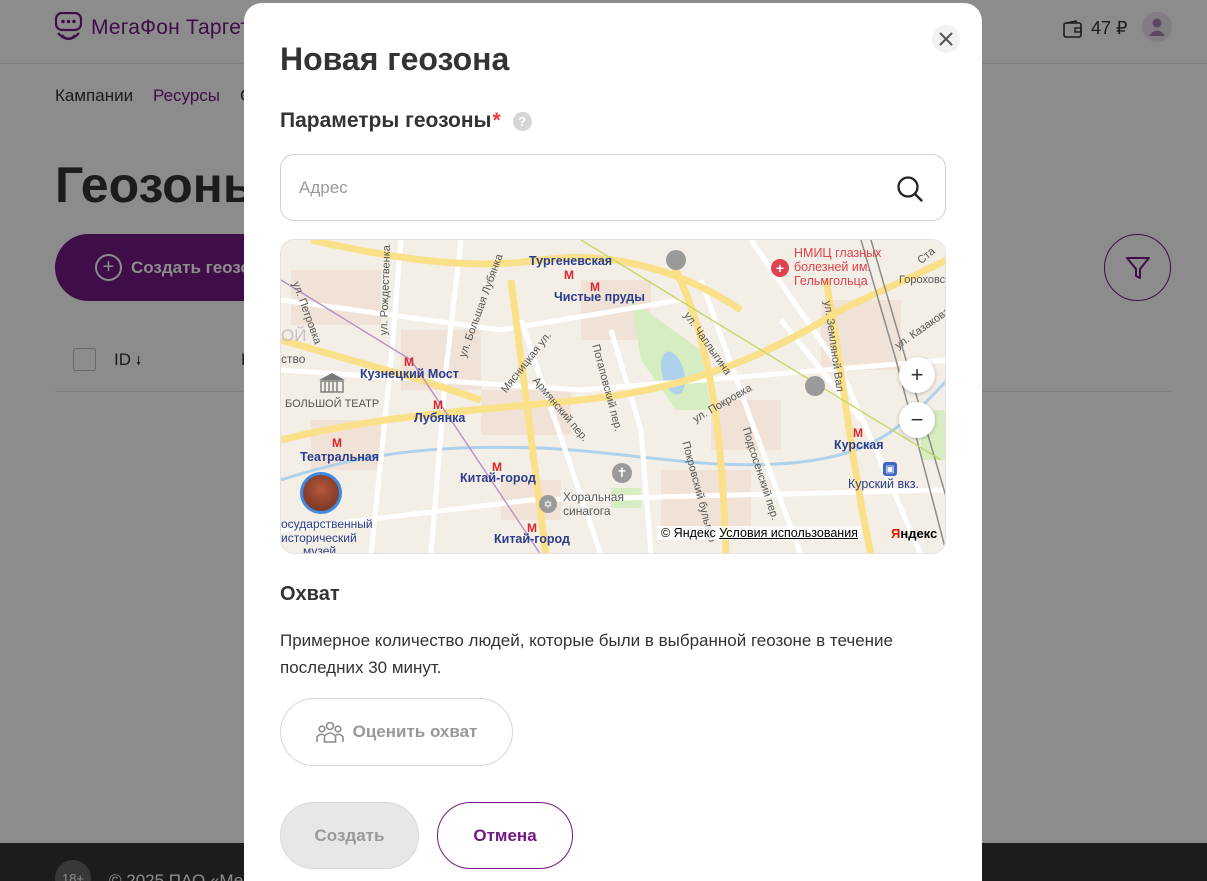  Describe the element at coordinates (676, 260) in the screenshot. I see `flag-icon` at that location.